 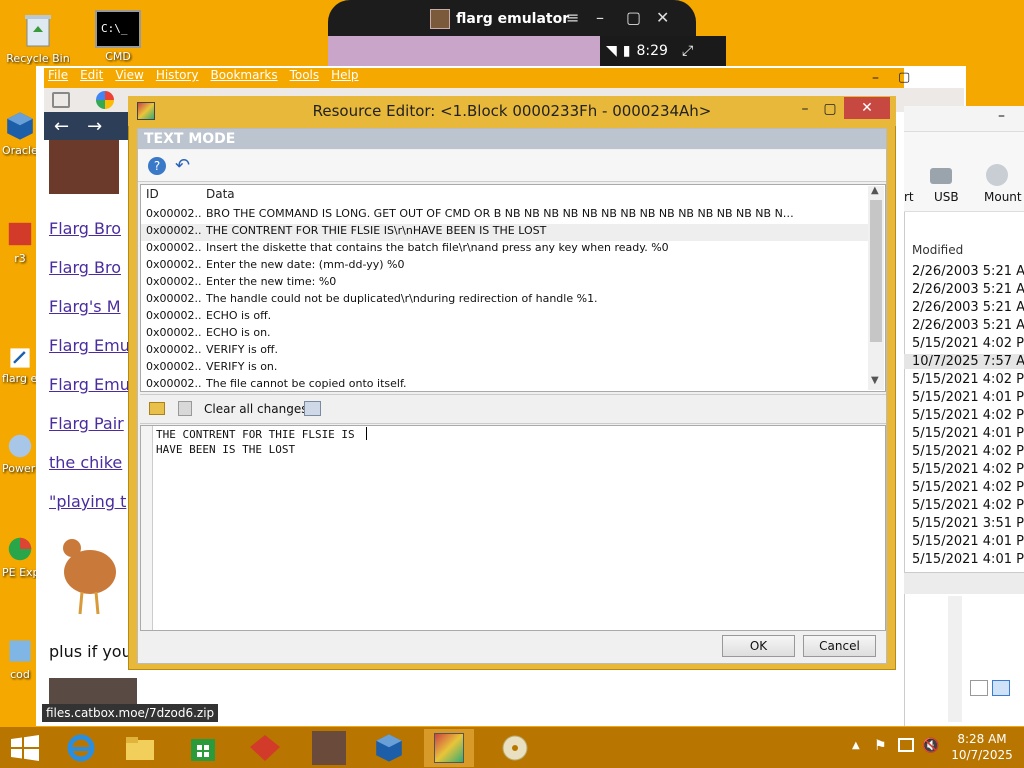 What do you see at coordinates (157, 166) in the screenshot?
I see `help-icon: ?` at bounding box center [157, 166].